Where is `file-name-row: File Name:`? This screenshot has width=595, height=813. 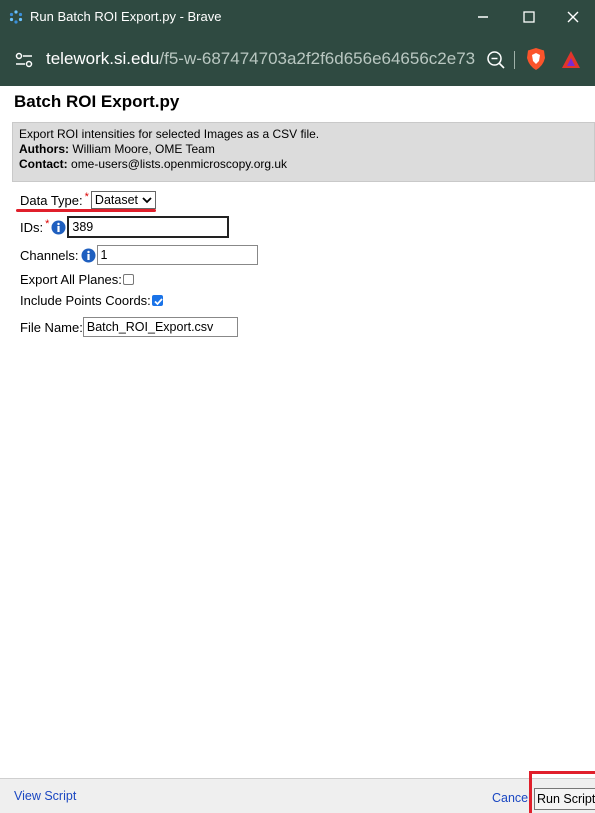
file-name-row: File Name: is located at coordinates (129, 327).